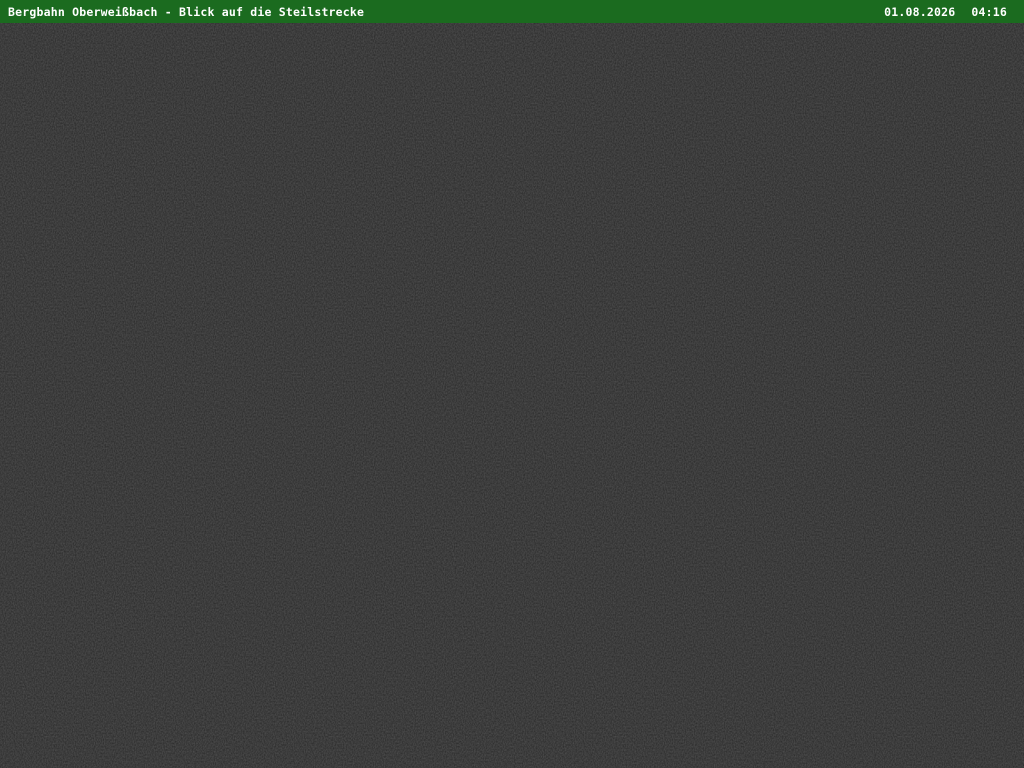  I want to click on timestamp-time: 04:16, so click(989, 11).